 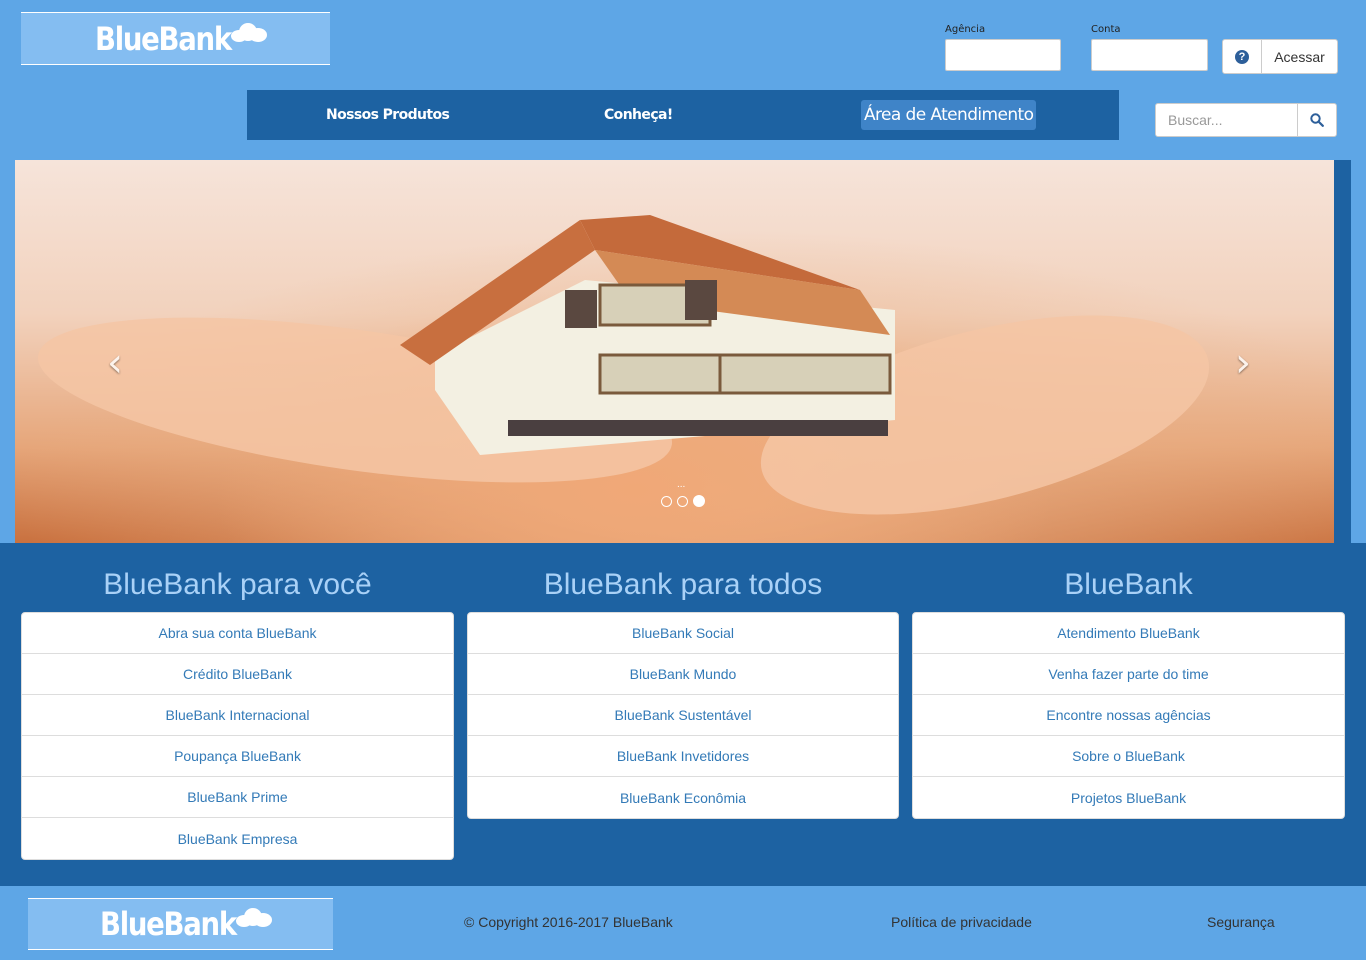 I want to click on house-illustration, so click(x=647, y=335).